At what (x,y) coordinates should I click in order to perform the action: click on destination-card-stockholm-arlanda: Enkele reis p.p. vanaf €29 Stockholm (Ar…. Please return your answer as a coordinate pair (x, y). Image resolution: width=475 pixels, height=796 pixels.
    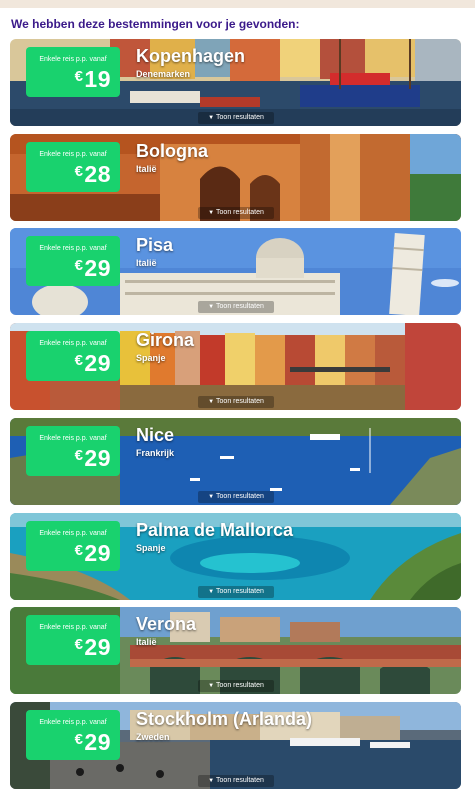
    Looking at the image, I should click on (235, 745).